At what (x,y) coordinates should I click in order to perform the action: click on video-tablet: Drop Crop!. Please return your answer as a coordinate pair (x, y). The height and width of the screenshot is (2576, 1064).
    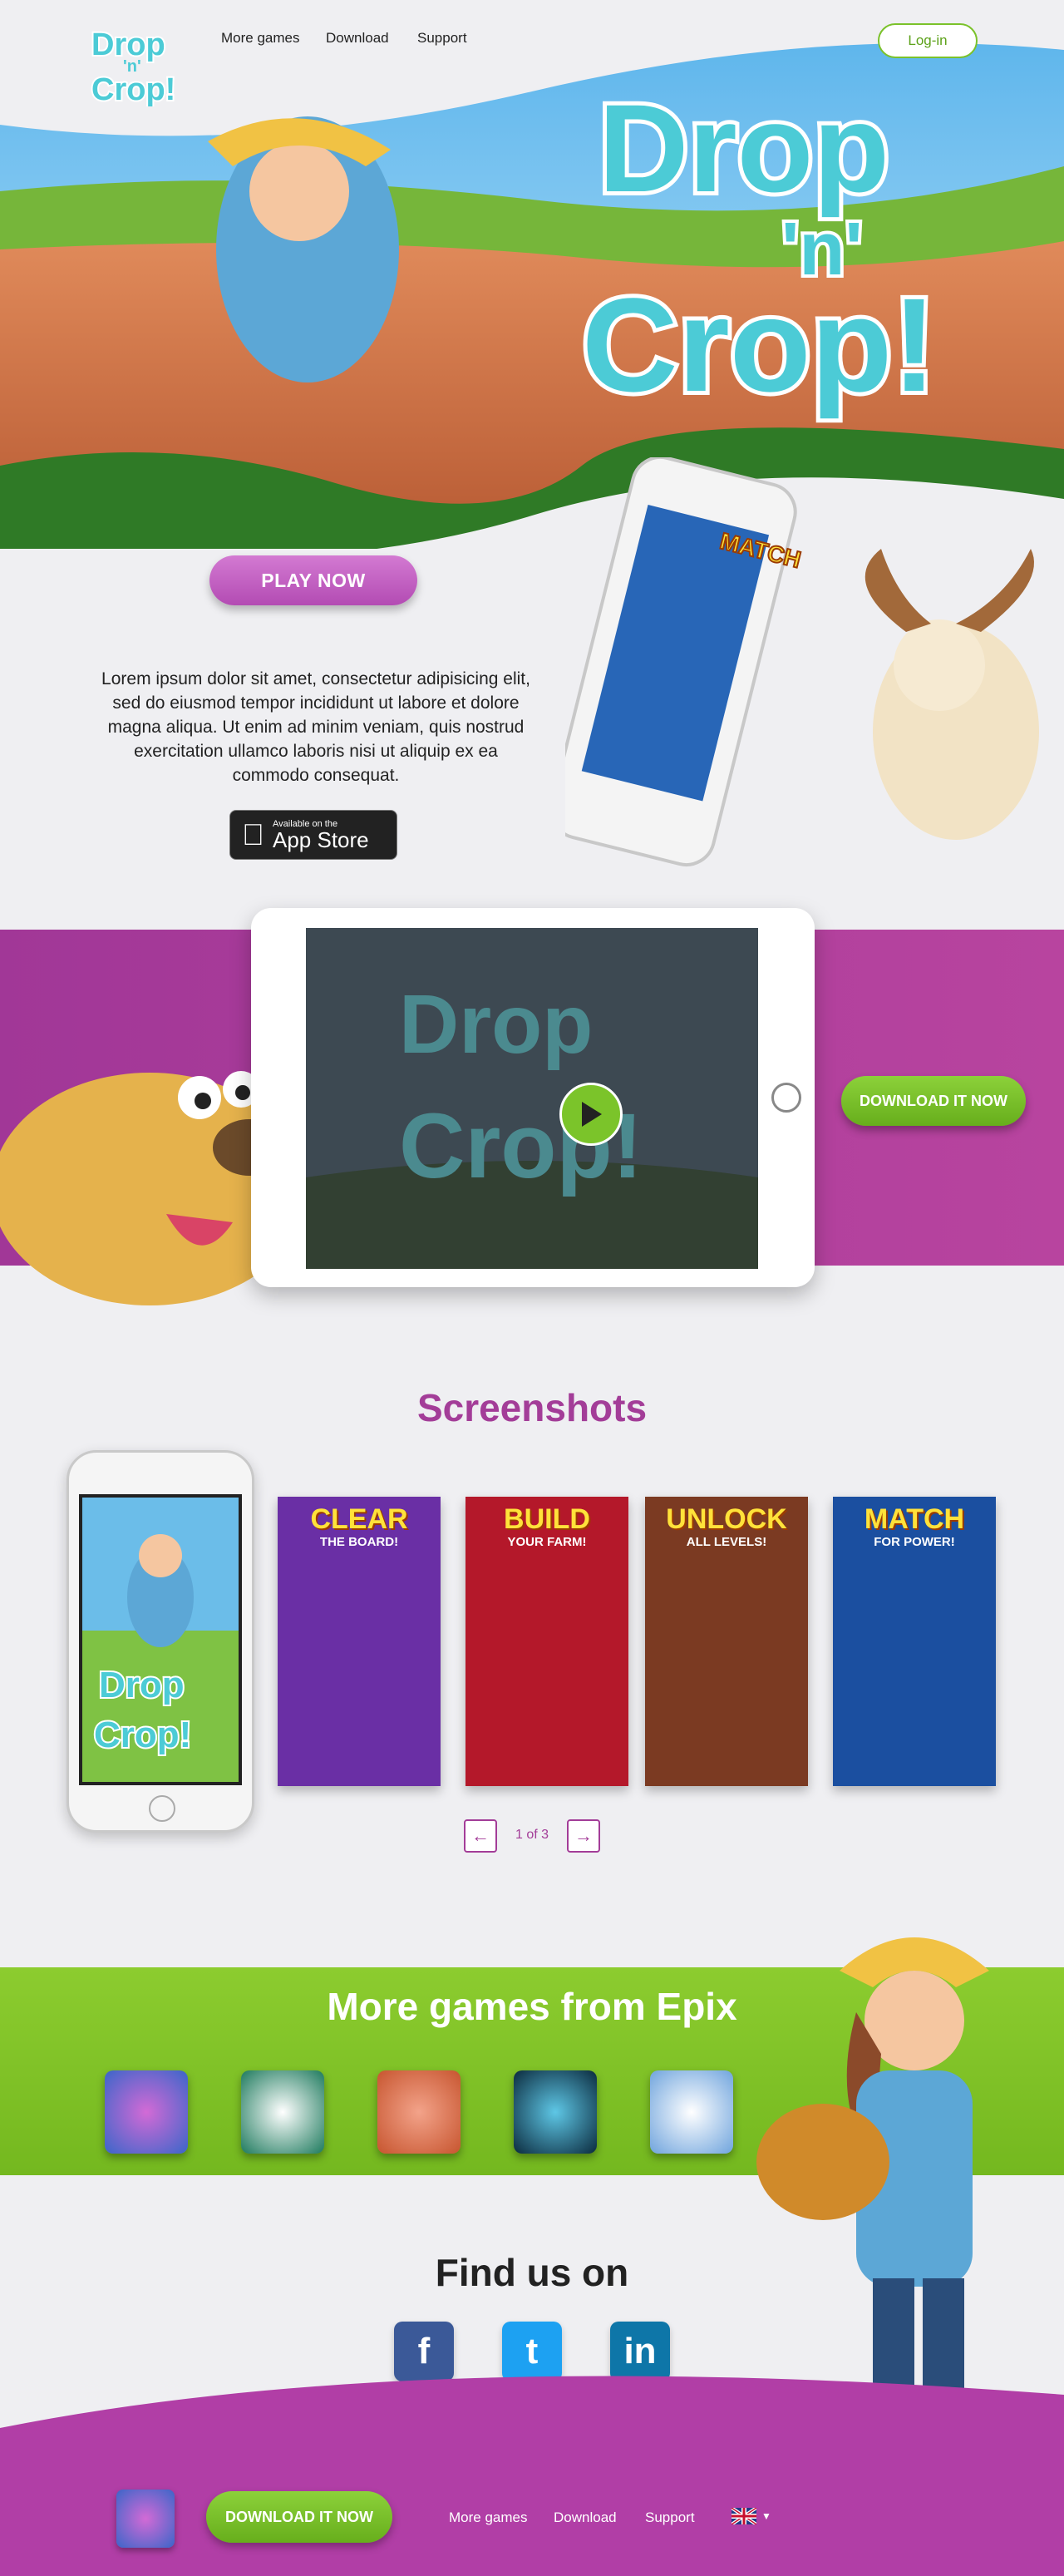
    Looking at the image, I should click on (533, 1097).